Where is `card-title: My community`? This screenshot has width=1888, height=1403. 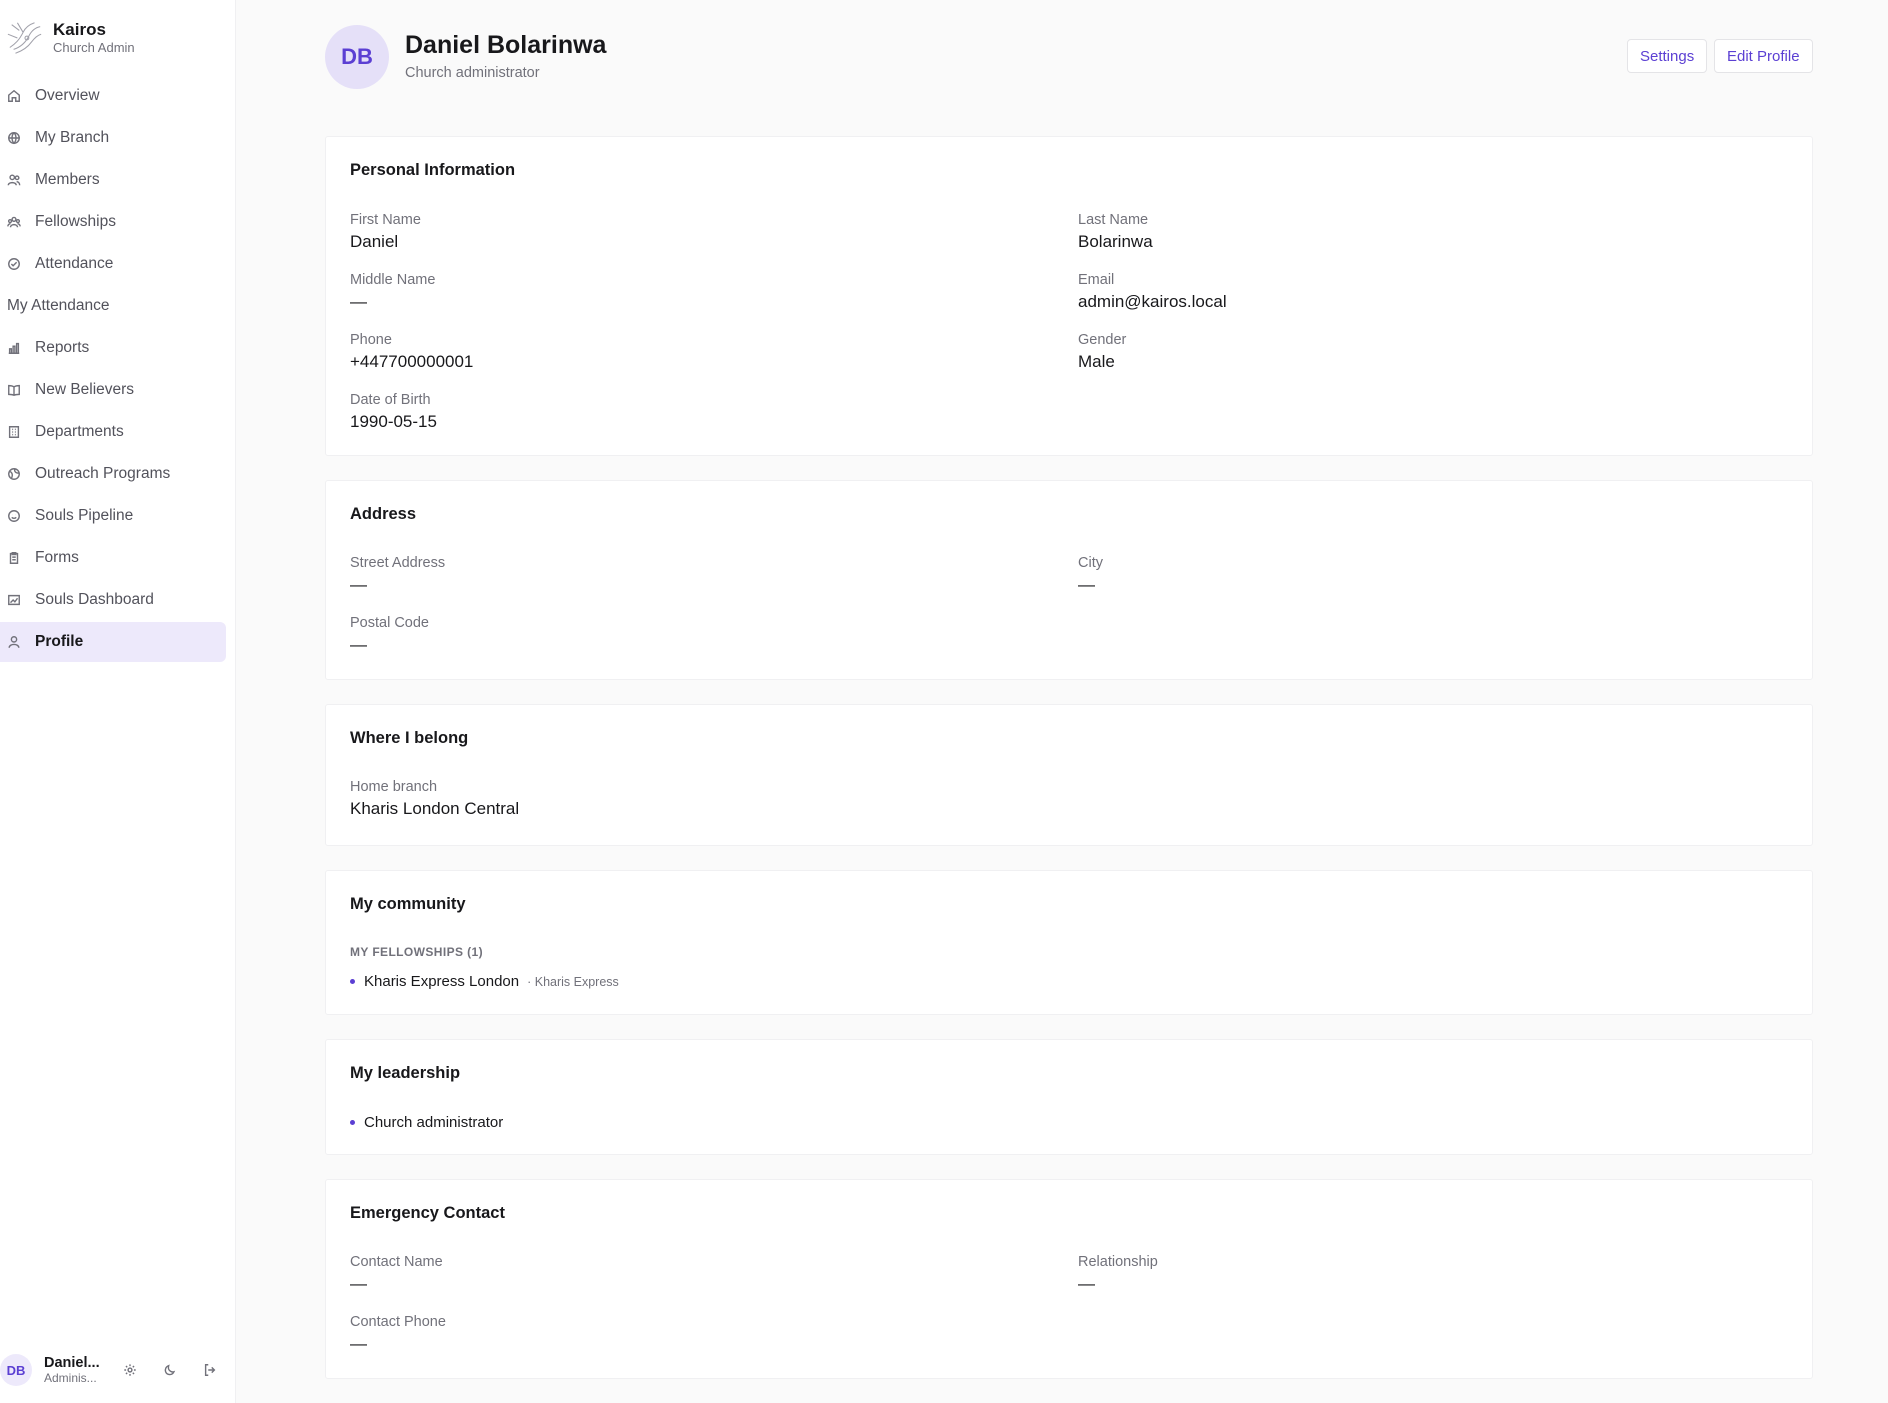 card-title: My community is located at coordinates (408, 904).